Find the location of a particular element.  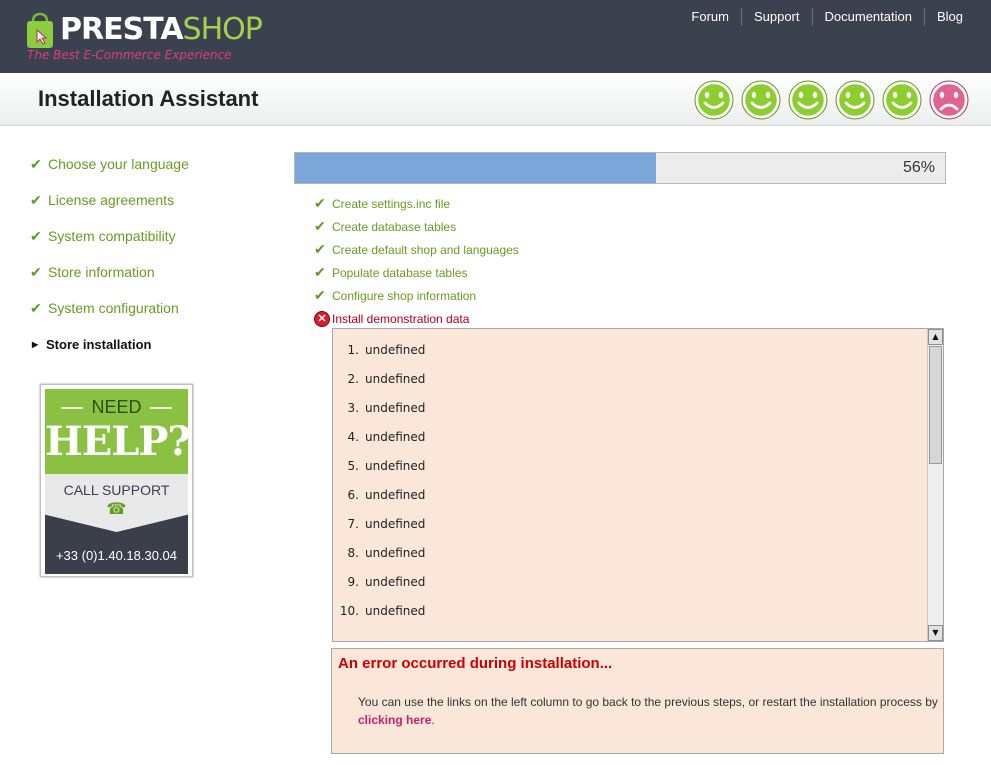

logo-presta: PRESTA is located at coordinates (122, 29).